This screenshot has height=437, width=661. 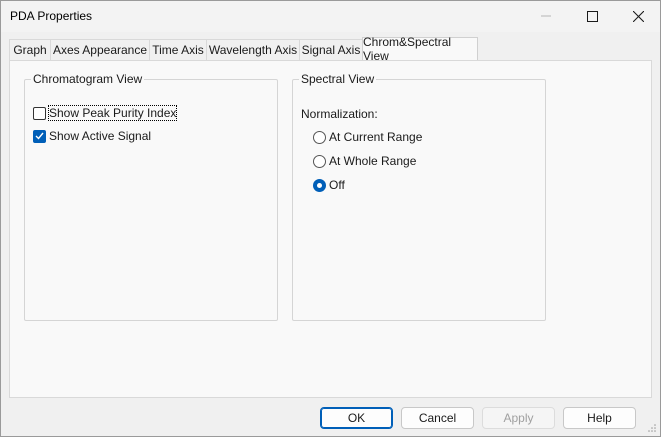 I want to click on close-button, so click(x=638, y=16).